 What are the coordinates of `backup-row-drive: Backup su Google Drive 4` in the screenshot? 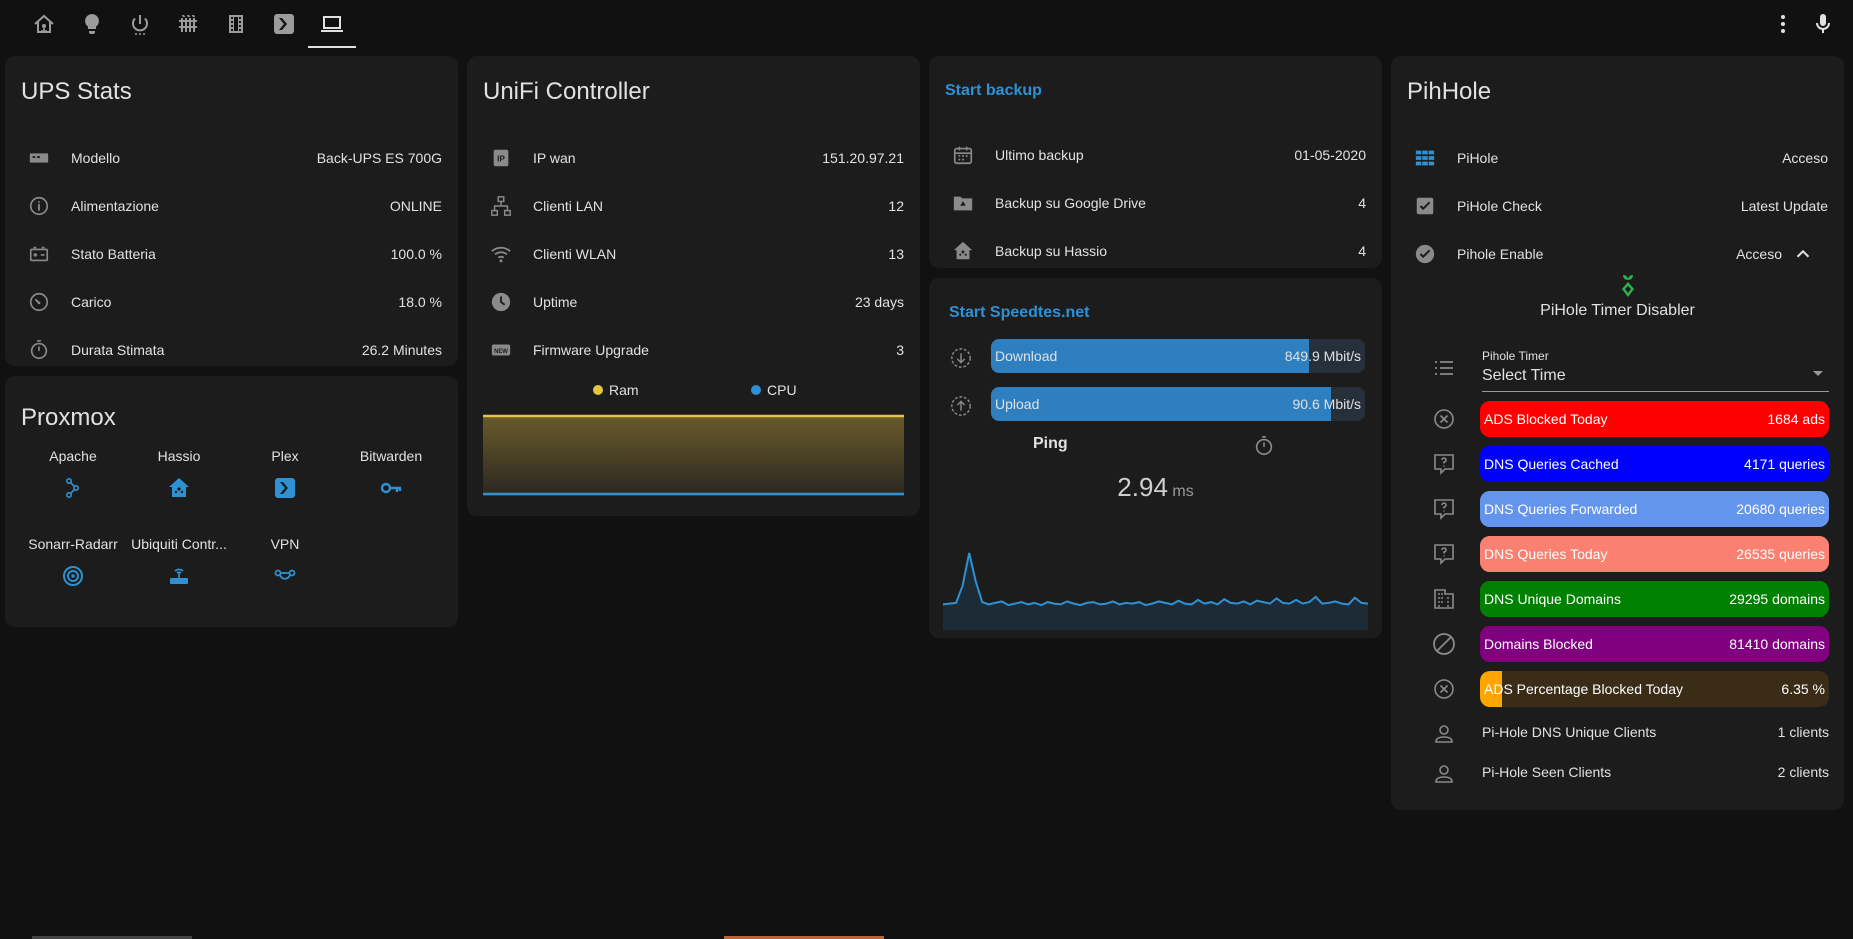 It's located at (1155, 203).